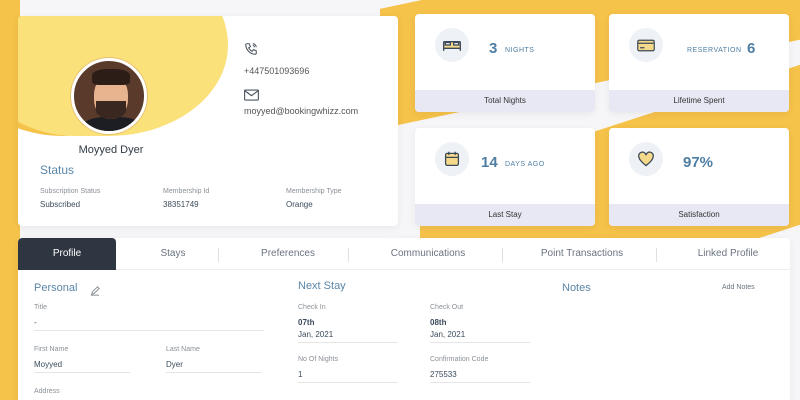 This screenshot has width=800, height=400. I want to click on subscription-status-value: Subscribed, so click(60, 204).